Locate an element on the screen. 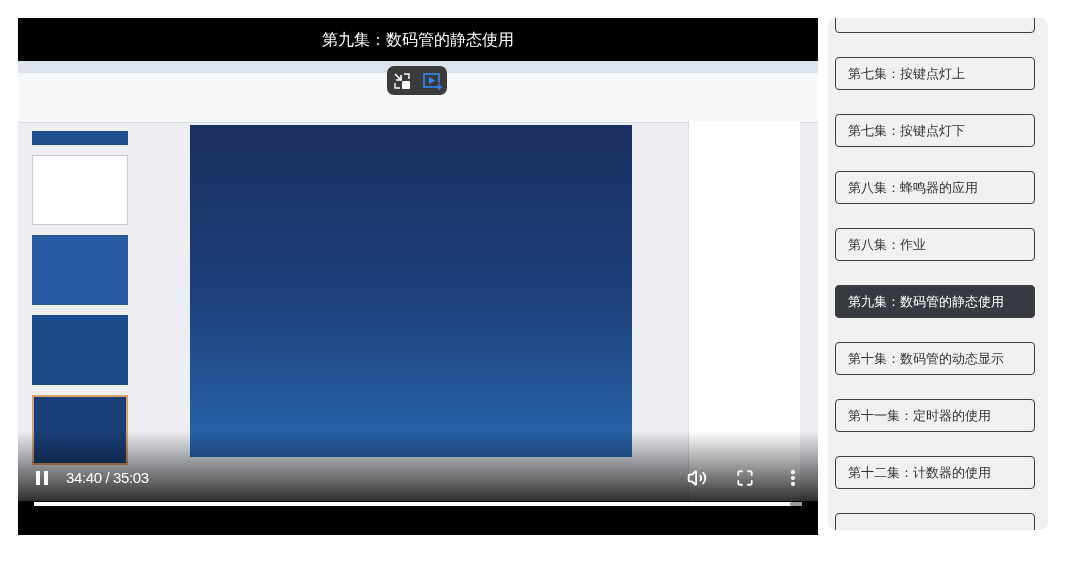  pause-icon is located at coordinates (42, 478).